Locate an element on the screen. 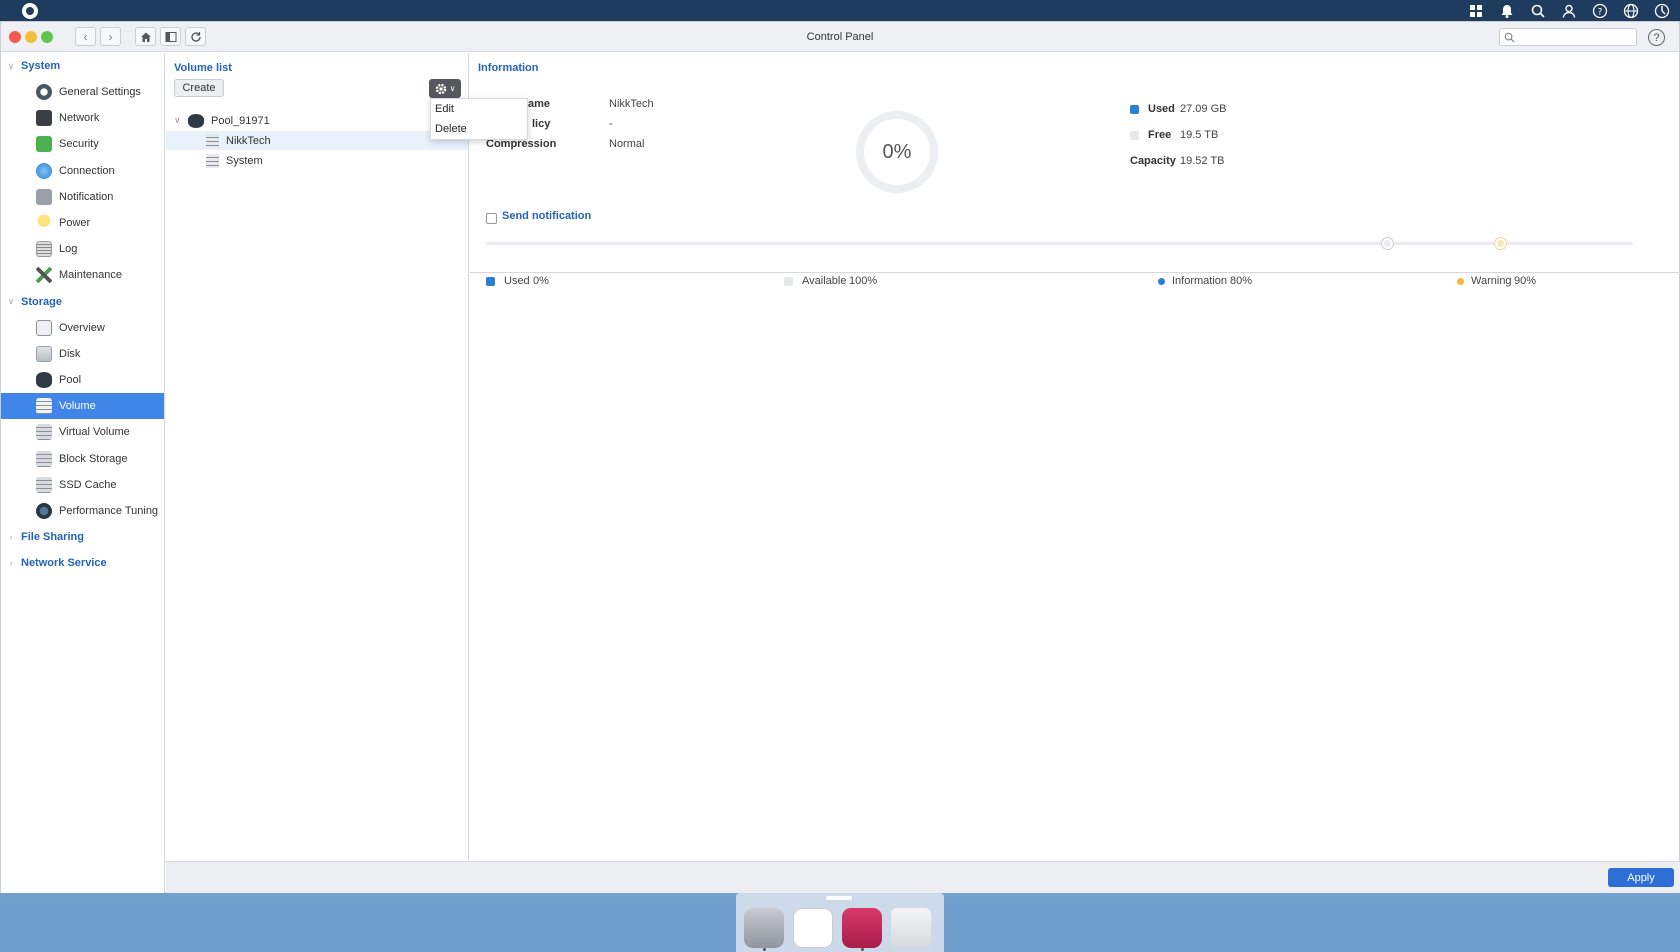  toggle-sidebar-button is located at coordinates (170, 36).